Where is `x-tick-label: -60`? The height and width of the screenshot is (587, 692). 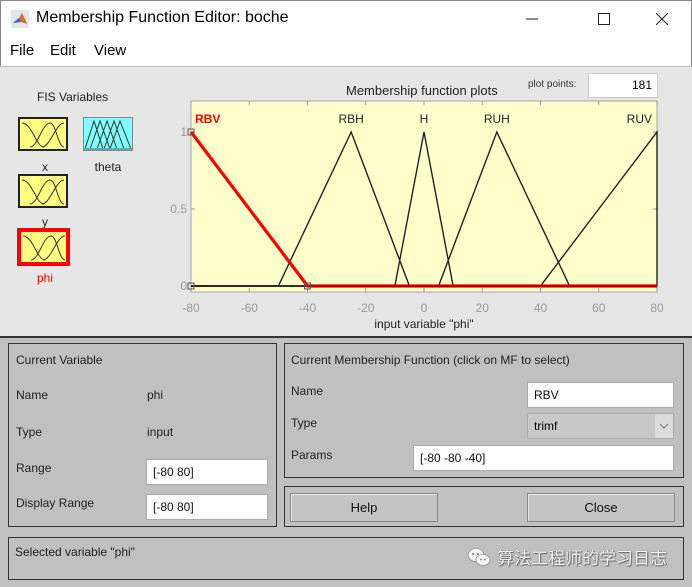 x-tick-label: -60 is located at coordinates (250, 308).